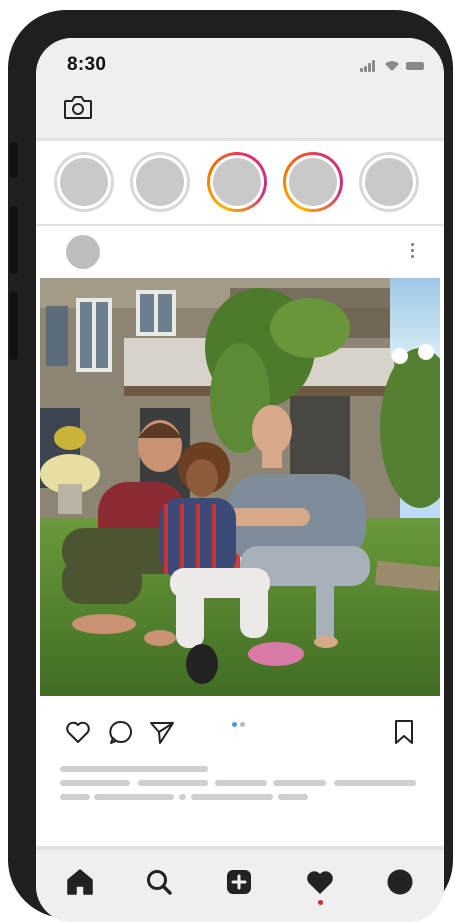  Describe the element at coordinates (240, 252) in the screenshot. I see `post-header` at that location.